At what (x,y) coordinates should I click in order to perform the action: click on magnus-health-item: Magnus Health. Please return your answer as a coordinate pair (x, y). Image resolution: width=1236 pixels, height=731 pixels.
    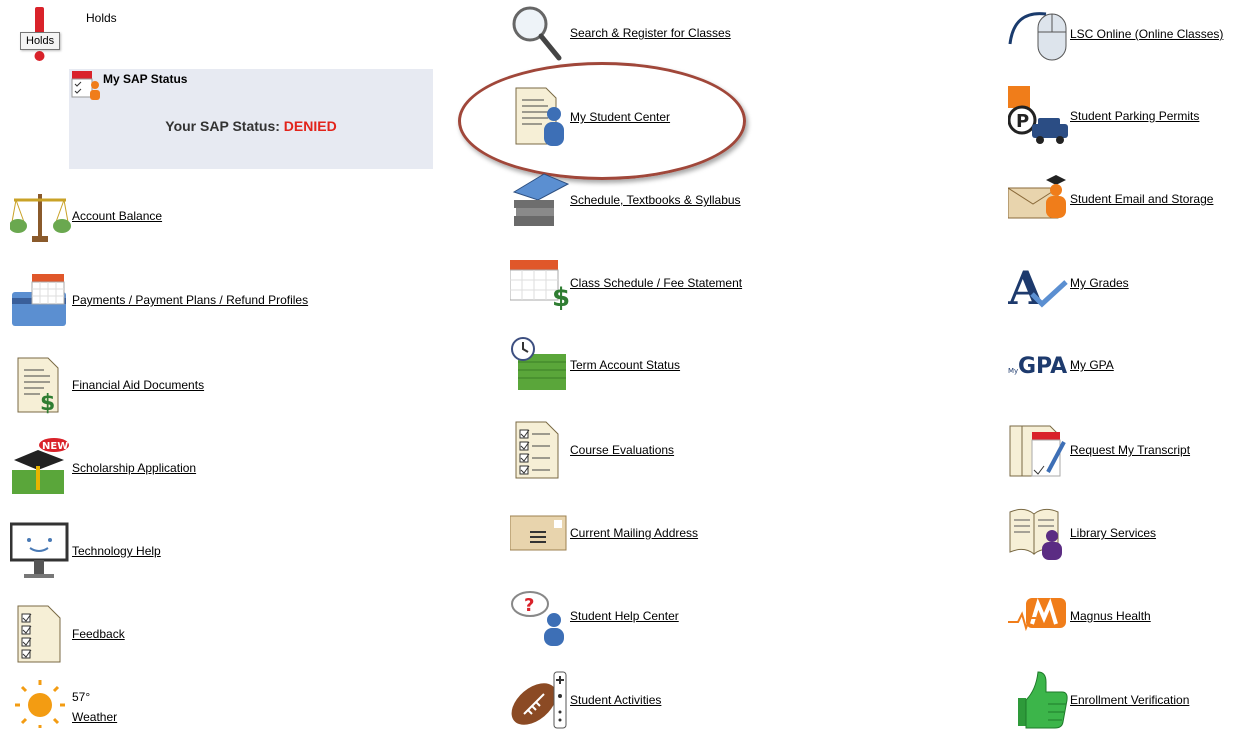
    Looking at the image, I should click on (1079, 616).